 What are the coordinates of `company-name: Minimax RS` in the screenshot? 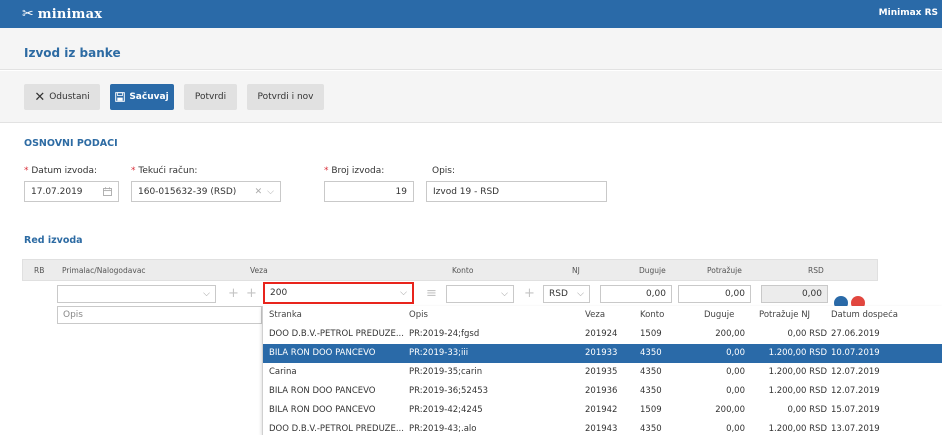 It's located at (908, 13).